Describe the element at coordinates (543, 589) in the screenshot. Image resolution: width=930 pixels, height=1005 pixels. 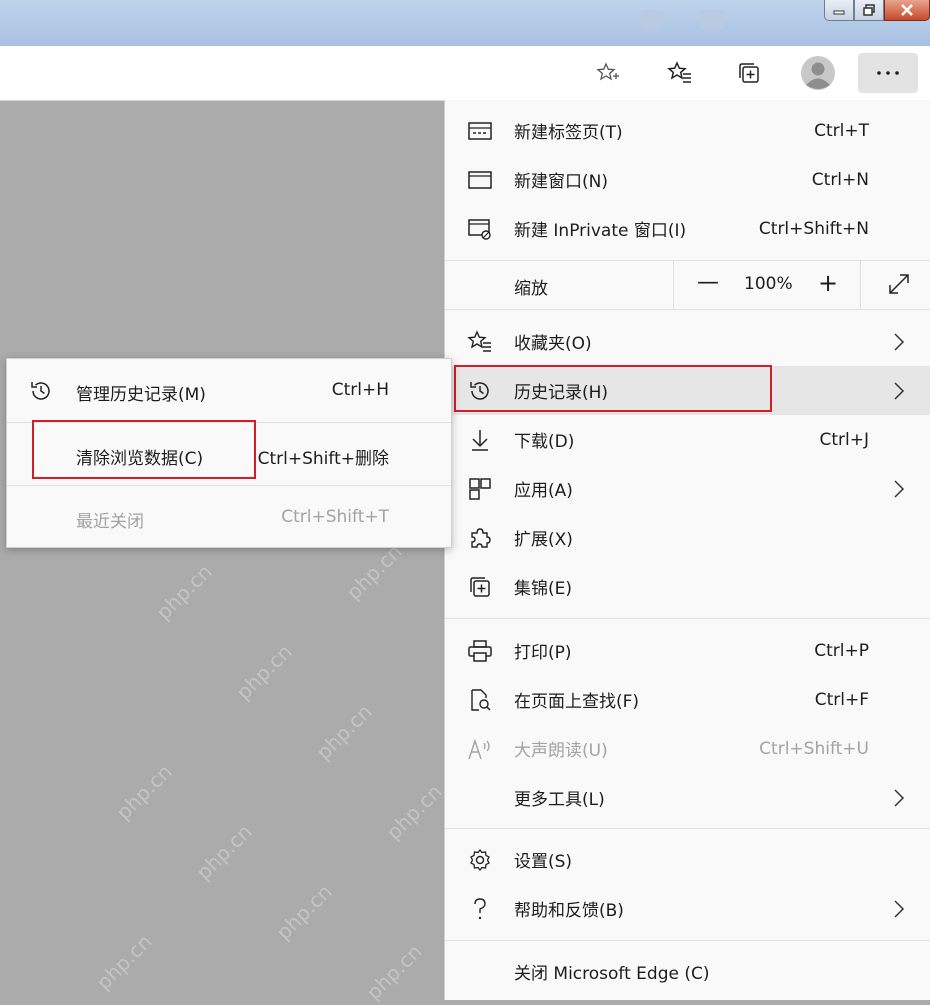
I see `menu-label: 集锦(E)` at that location.